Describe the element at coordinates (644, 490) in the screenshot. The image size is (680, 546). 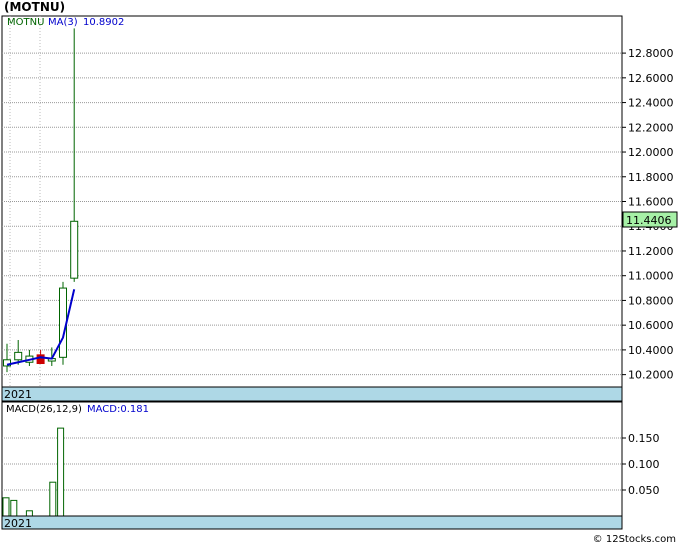
I see `macd-tick-label: 0.050` at that location.